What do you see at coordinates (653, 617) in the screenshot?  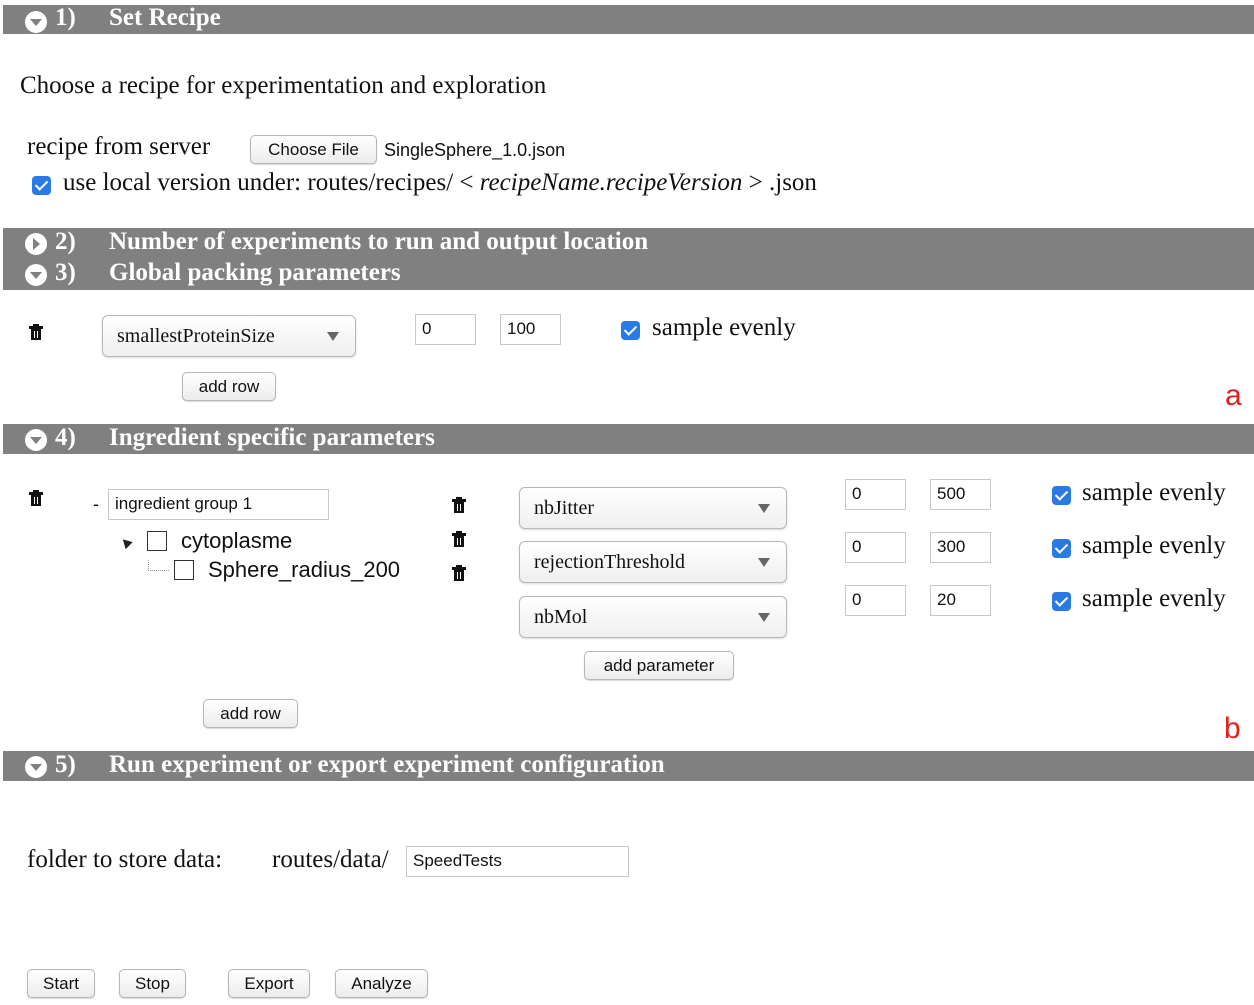 I see `ingredient-parameter-select: nbMol` at bounding box center [653, 617].